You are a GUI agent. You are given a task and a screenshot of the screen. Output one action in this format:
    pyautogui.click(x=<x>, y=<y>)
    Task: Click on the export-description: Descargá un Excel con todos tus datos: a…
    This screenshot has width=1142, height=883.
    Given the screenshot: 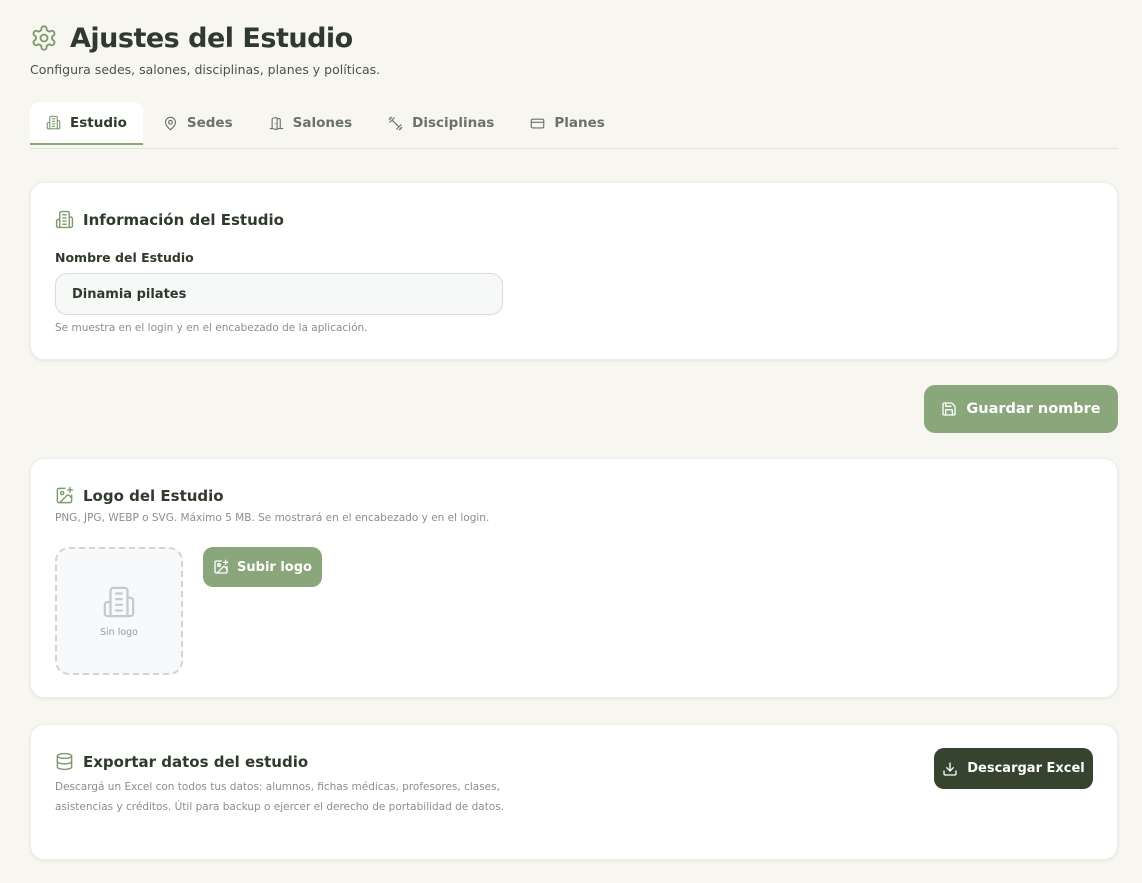 What is the action you would take?
    pyautogui.click(x=280, y=797)
    